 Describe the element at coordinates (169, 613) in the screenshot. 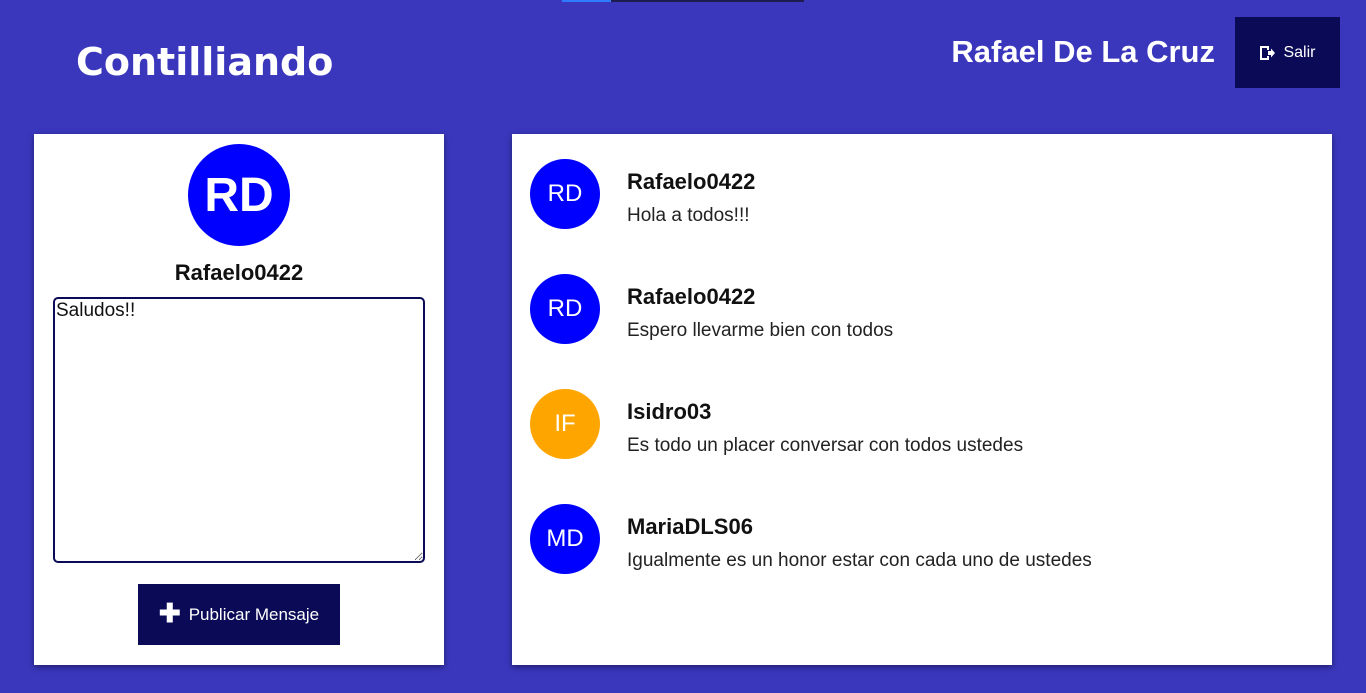

I see `plus-icon: ✚` at that location.